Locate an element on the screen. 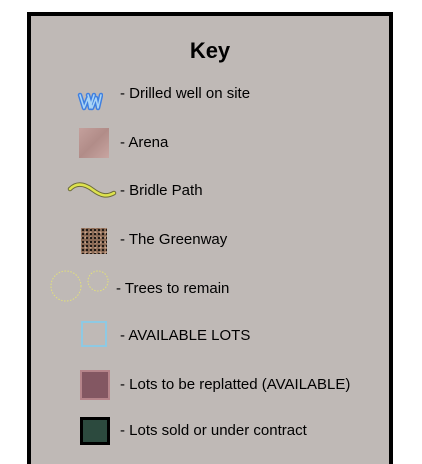 Image resolution: width=422 pixels, height=464 pixels. trees-circles-icon is located at coordinates (79, 286).